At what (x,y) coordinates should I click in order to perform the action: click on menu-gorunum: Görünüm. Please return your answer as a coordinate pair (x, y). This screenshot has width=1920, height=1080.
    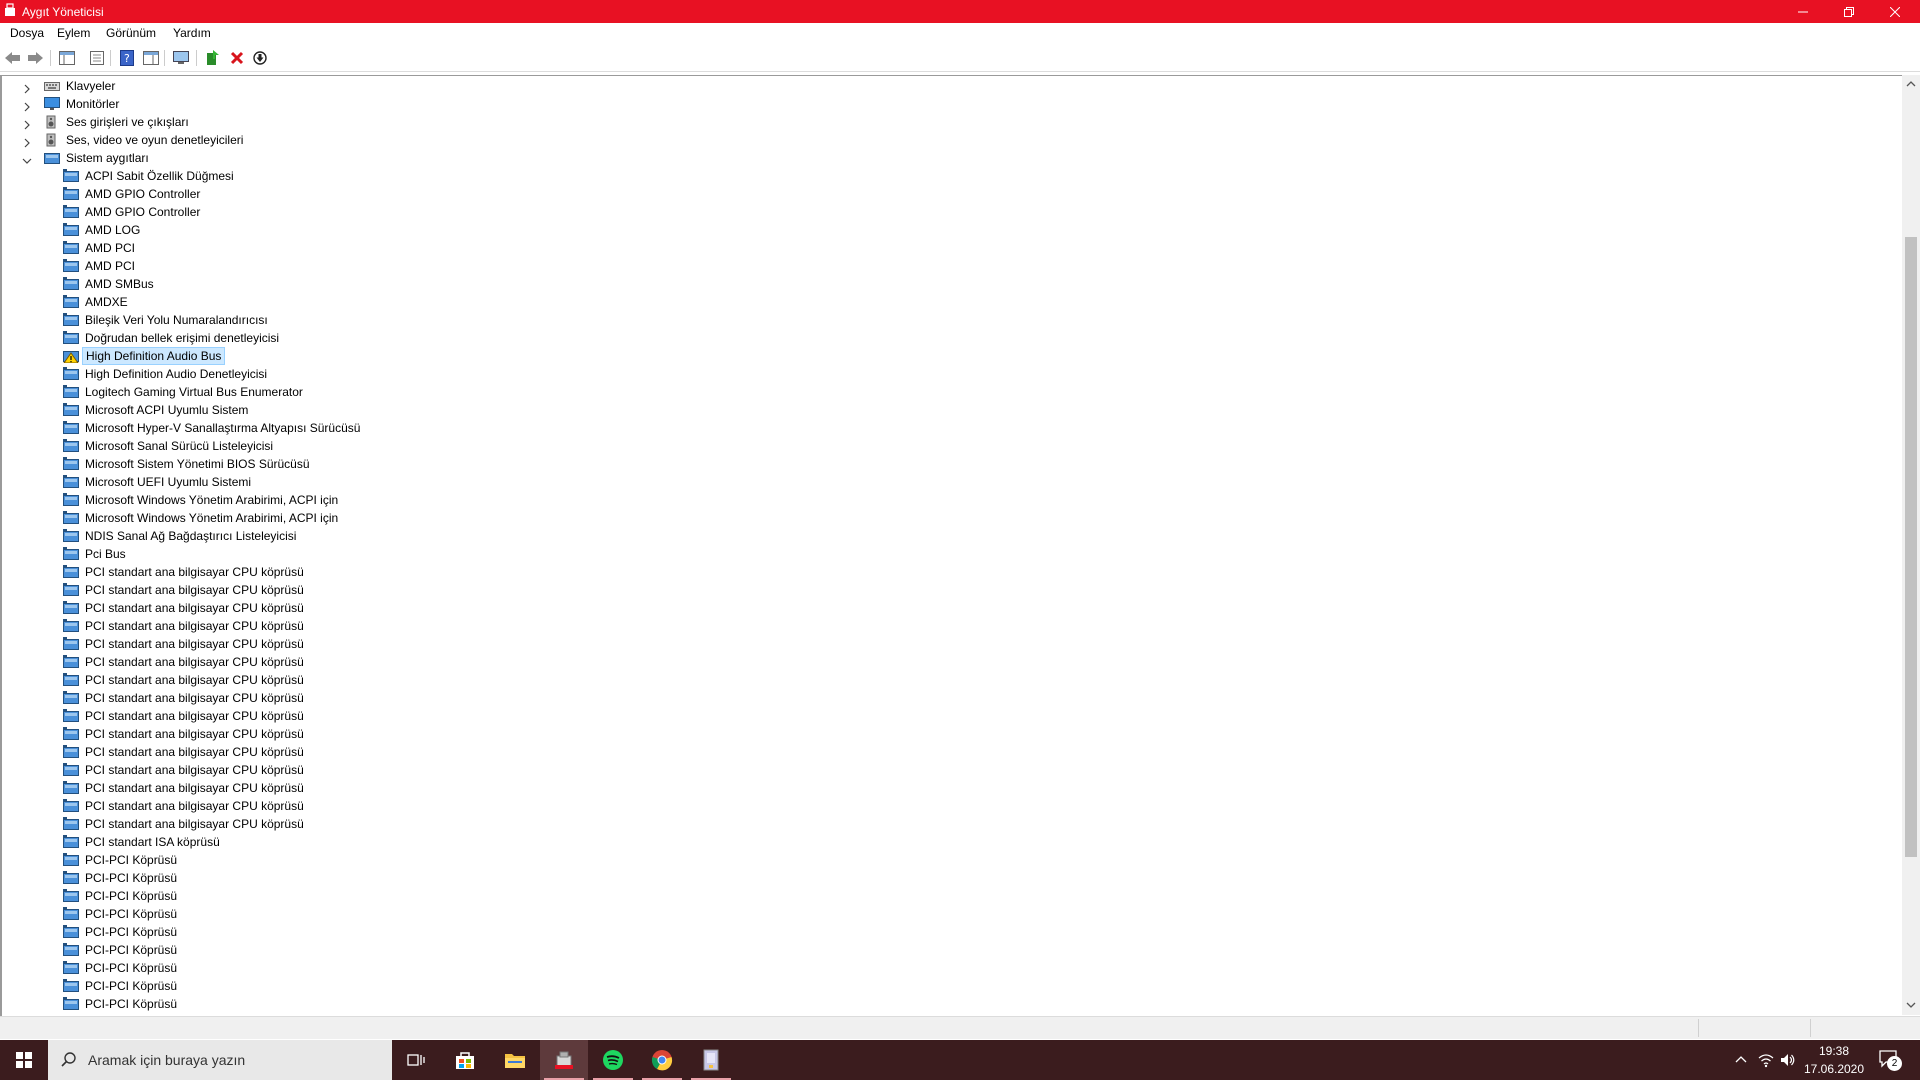
    Looking at the image, I should click on (131, 33).